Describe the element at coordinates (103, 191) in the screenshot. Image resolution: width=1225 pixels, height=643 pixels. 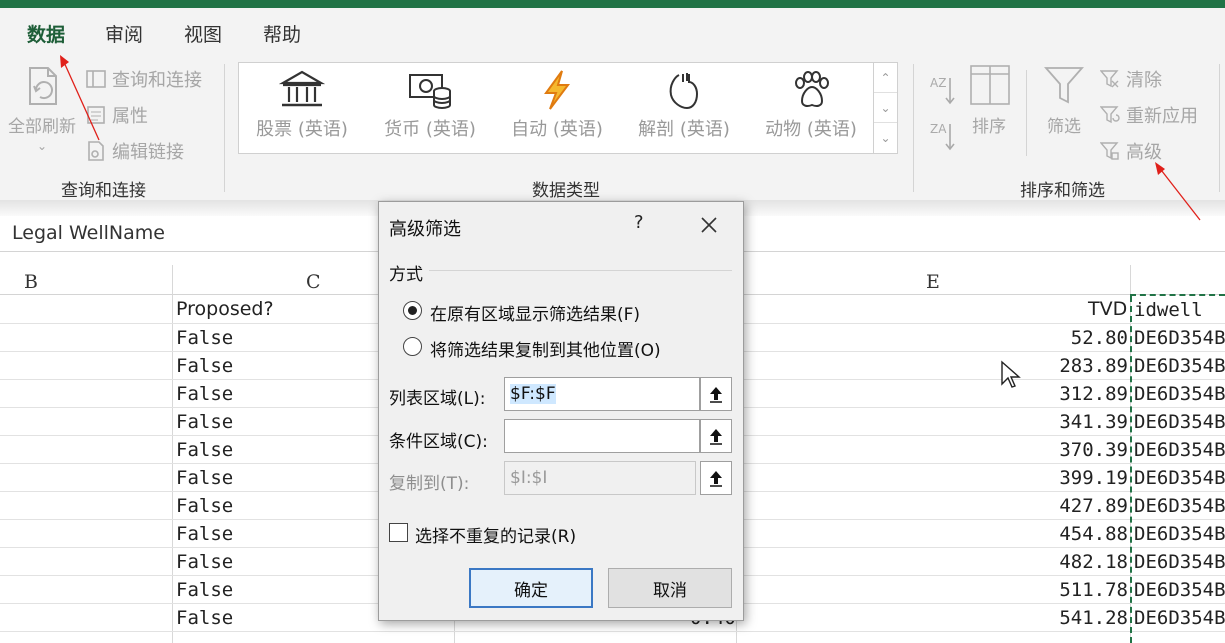
I see `query-group-label: 查询和连接` at that location.